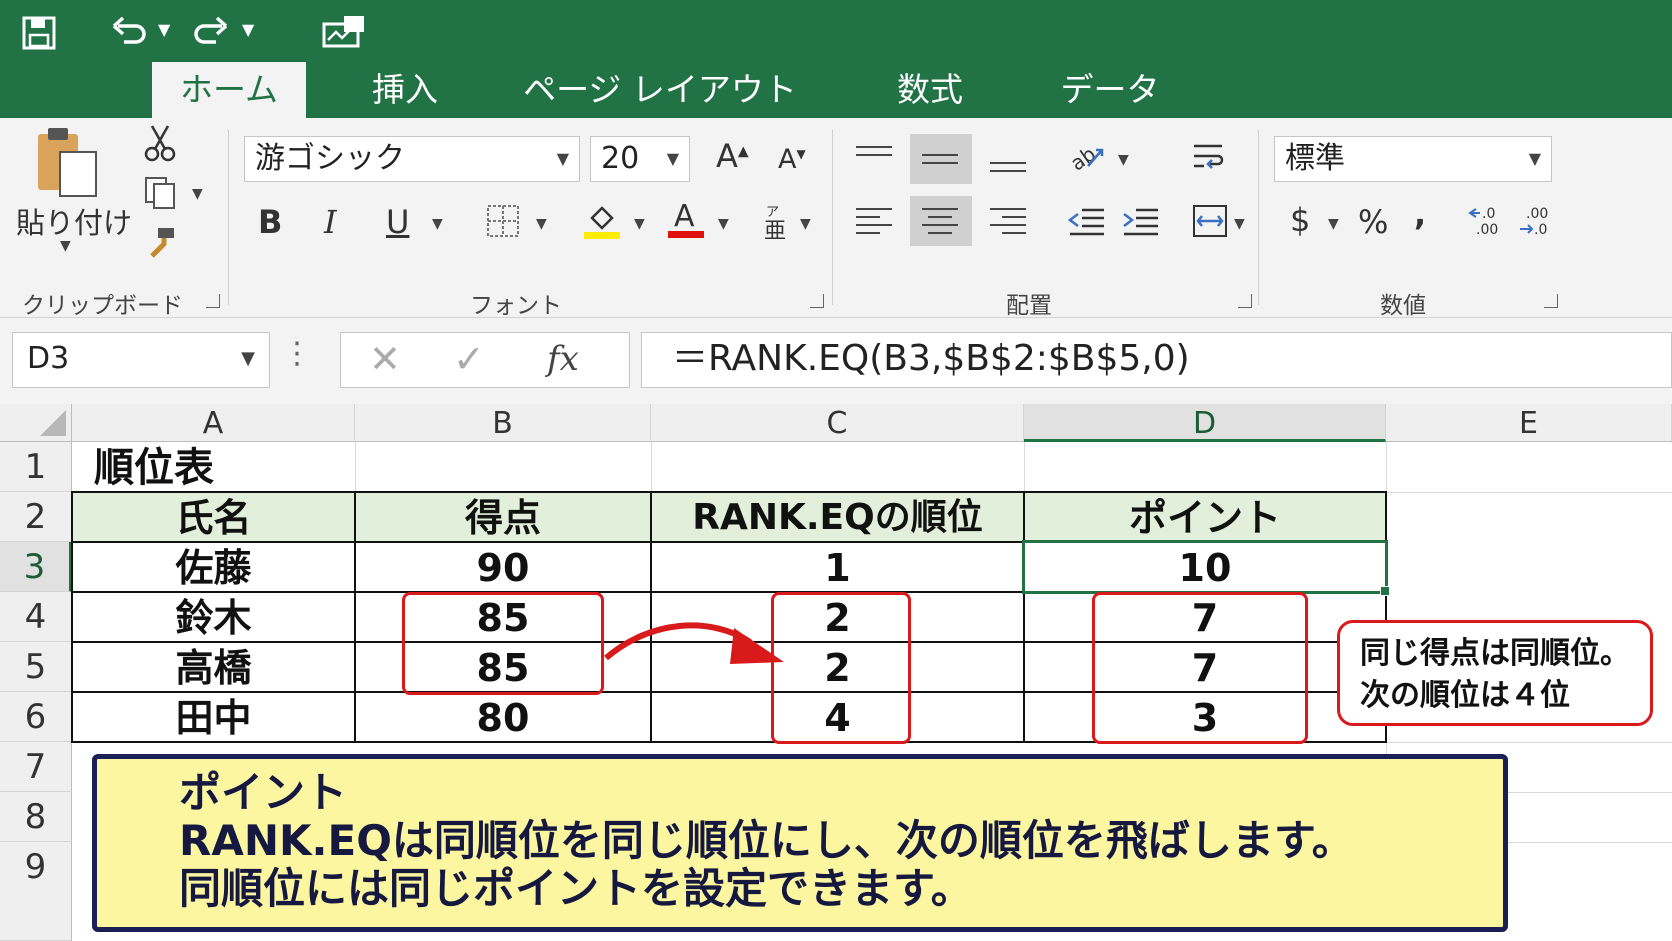  What do you see at coordinates (161, 245) in the screenshot?
I see `format-painter-icon` at bounding box center [161, 245].